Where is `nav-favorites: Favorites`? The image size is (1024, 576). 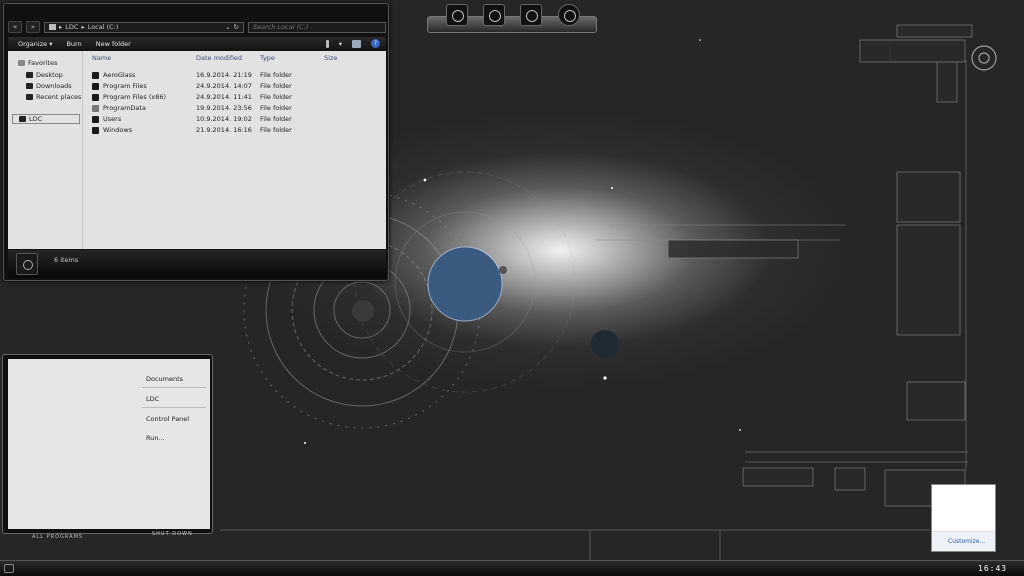 nav-favorites: Favorites is located at coordinates (37, 63).